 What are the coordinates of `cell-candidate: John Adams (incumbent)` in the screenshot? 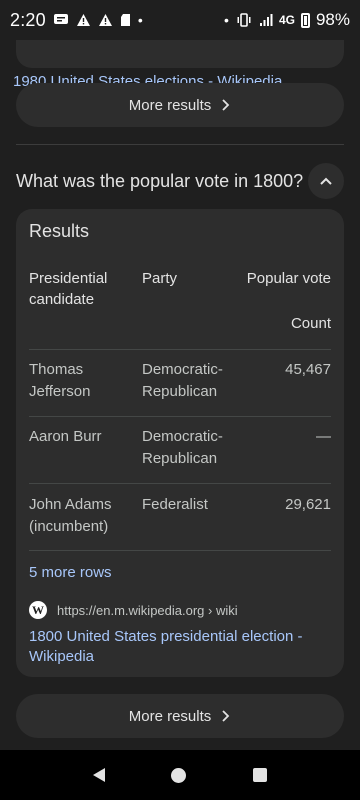 It's located at (70, 515).